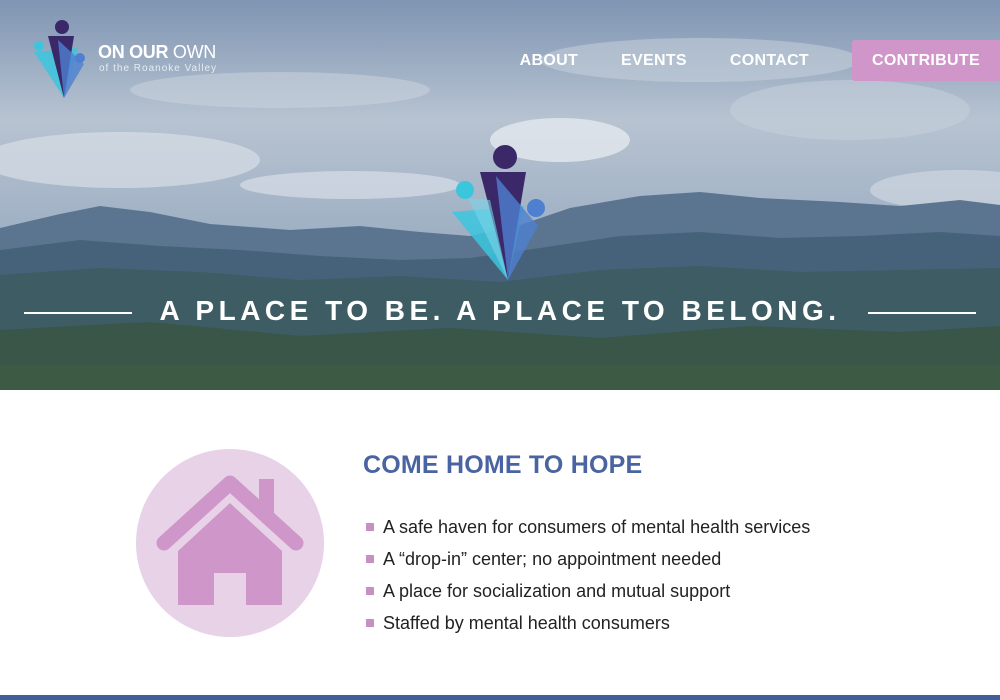 This screenshot has height=700, width=1000. I want to click on contribute-button: CONTRIBUTE, so click(926, 60).